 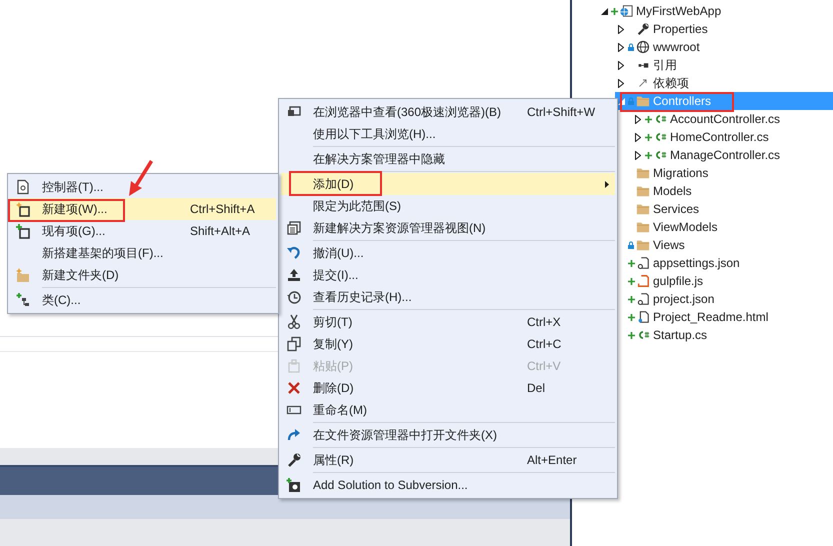 I want to click on upload-icon, so click(x=294, y=275).